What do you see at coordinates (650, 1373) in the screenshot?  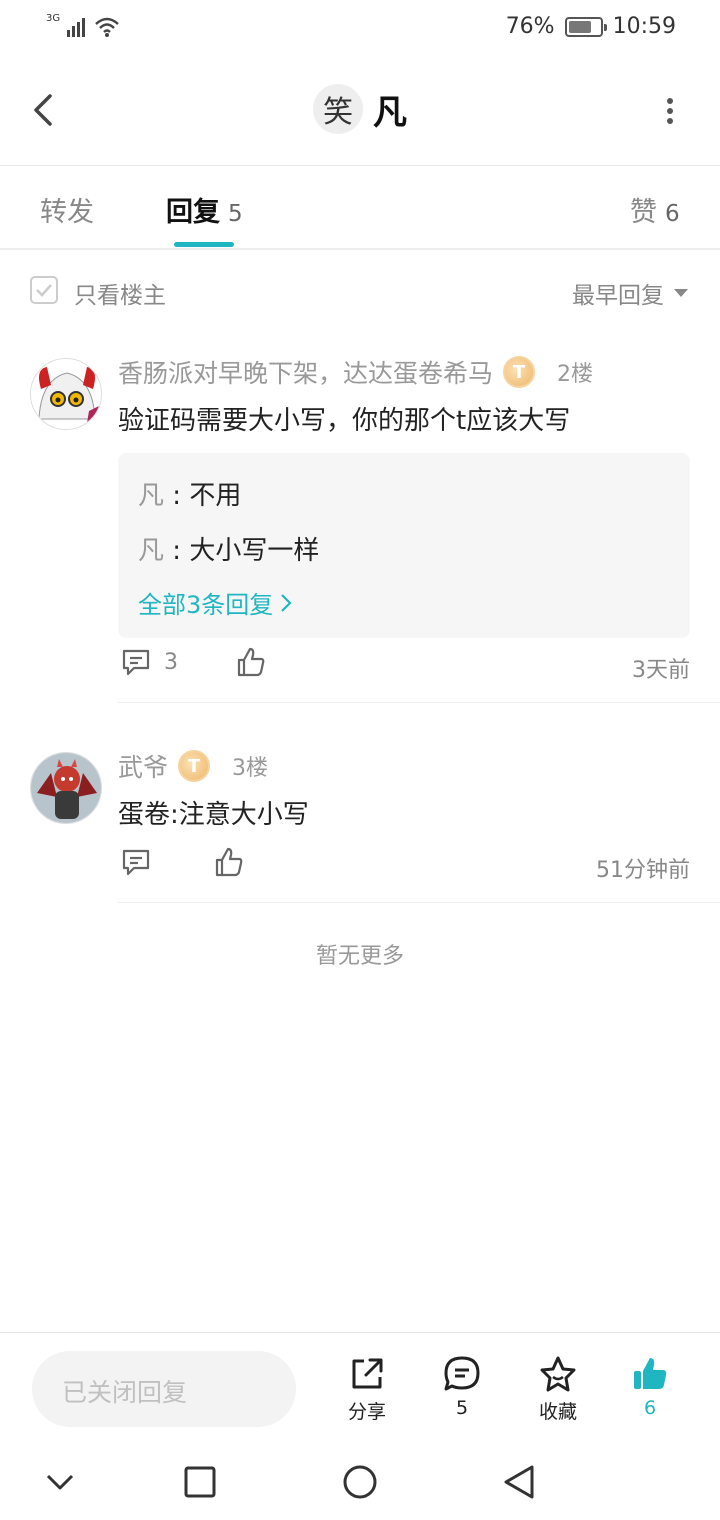 I see `thumbs-up-filled-icon` at bounding box center [650, 1373].